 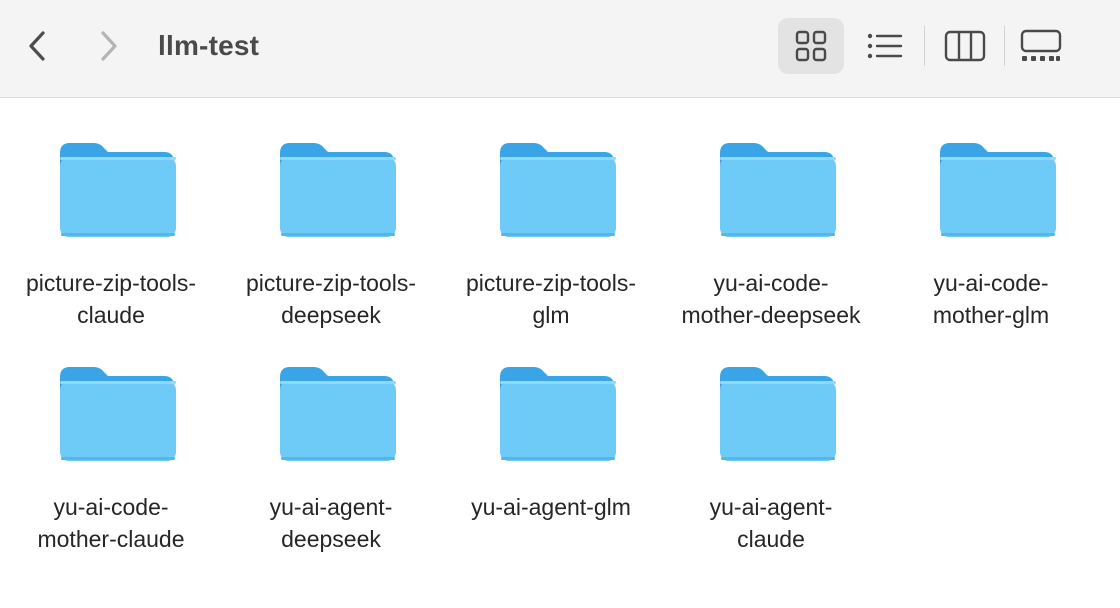 I want to click on folder-name: yu-ai-agent-deepseek, so click(x=331, y=523).